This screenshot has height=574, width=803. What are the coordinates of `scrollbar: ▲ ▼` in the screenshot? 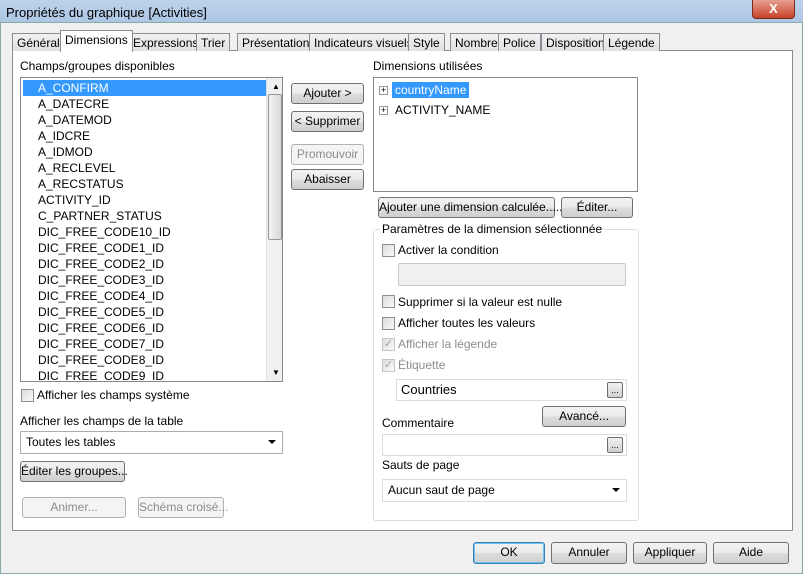 It's located at (274, 229).